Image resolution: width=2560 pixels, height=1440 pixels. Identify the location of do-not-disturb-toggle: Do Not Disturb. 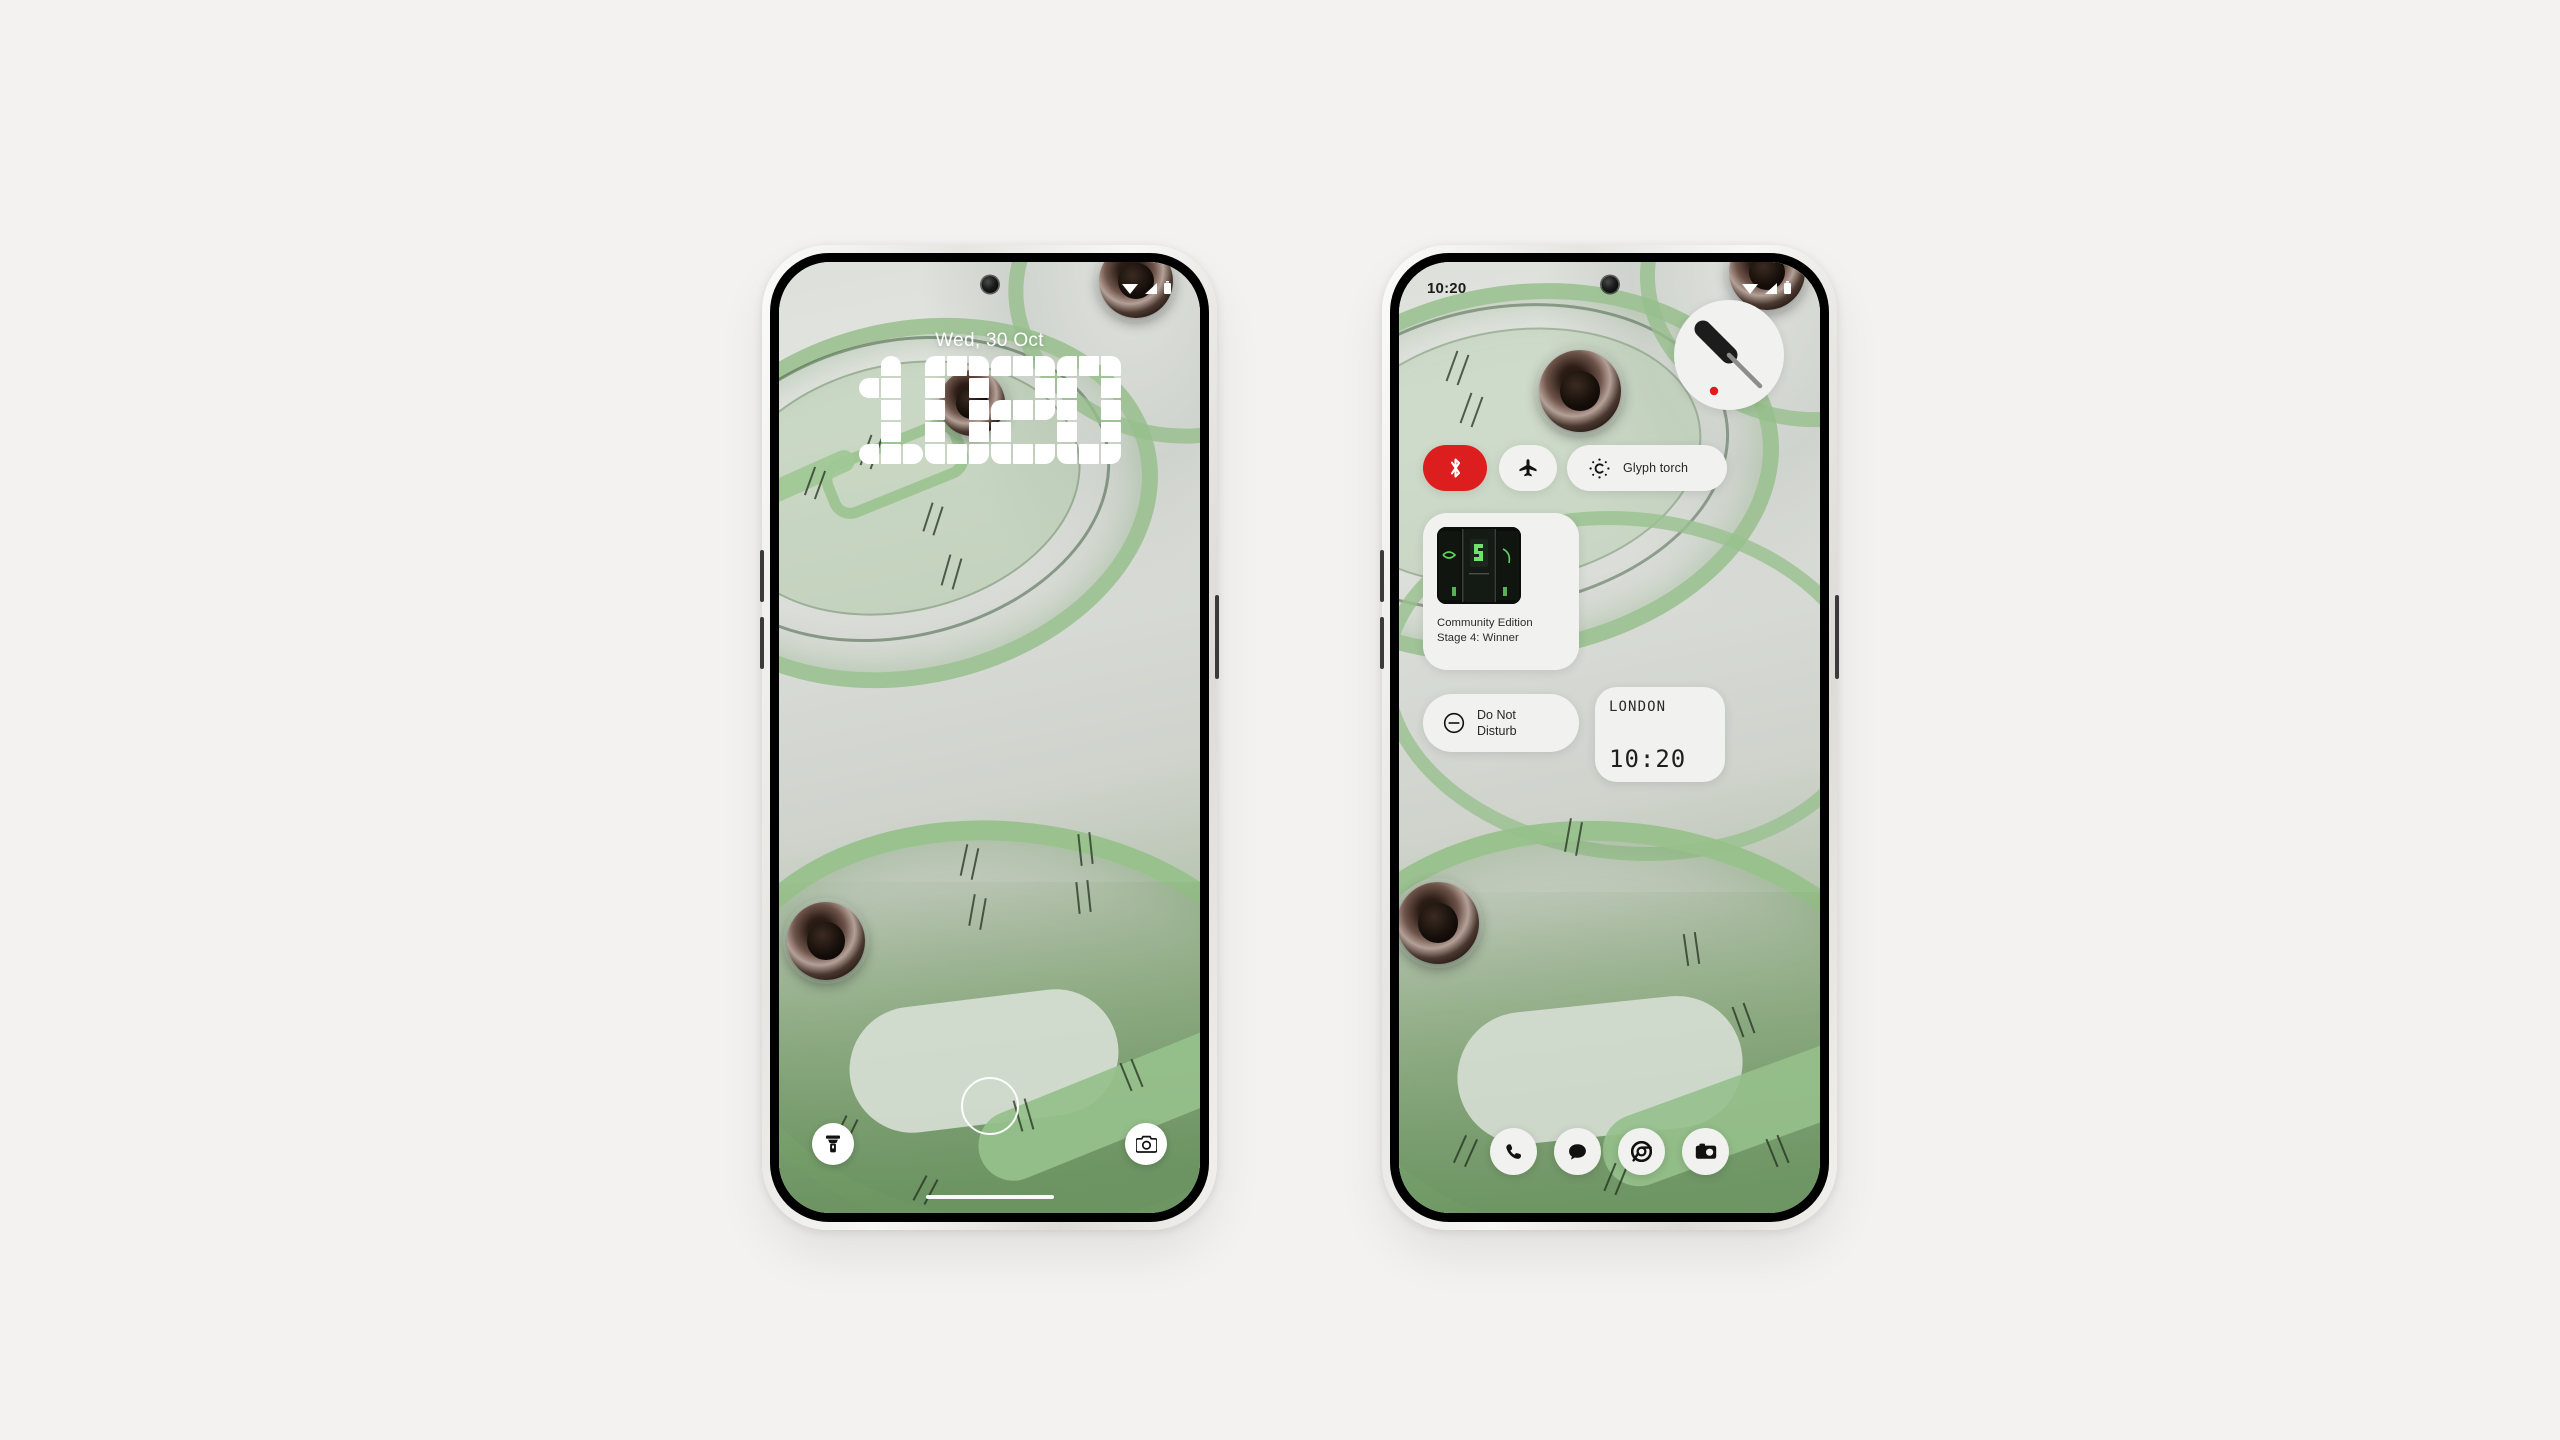
(1501, 723).